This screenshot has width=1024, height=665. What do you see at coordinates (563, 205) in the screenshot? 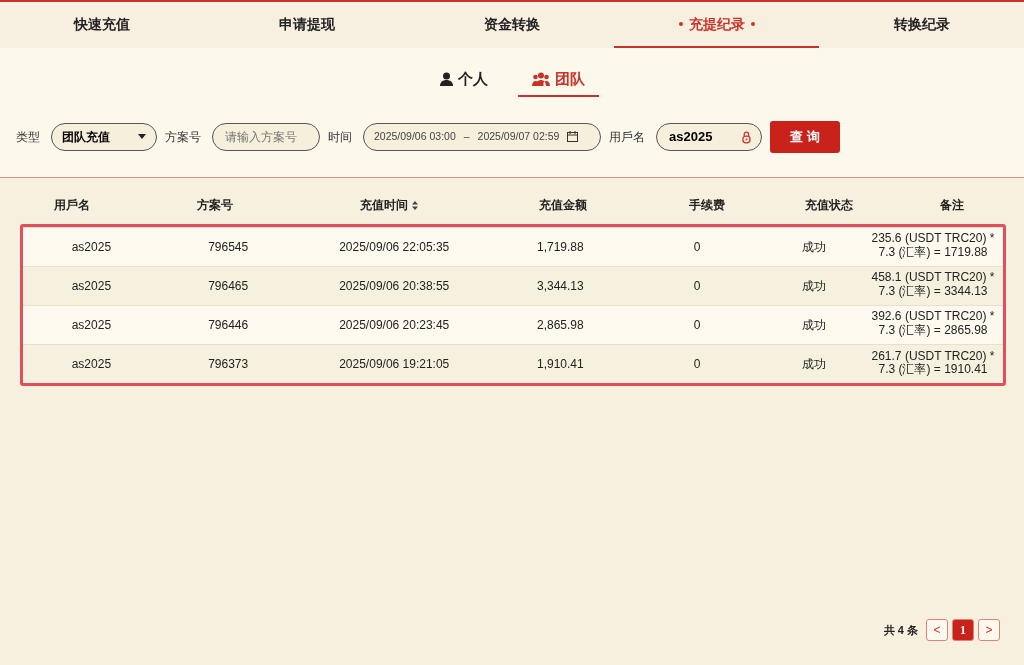
I see `column-header: 充值金额` at bounding box center [563, 205].